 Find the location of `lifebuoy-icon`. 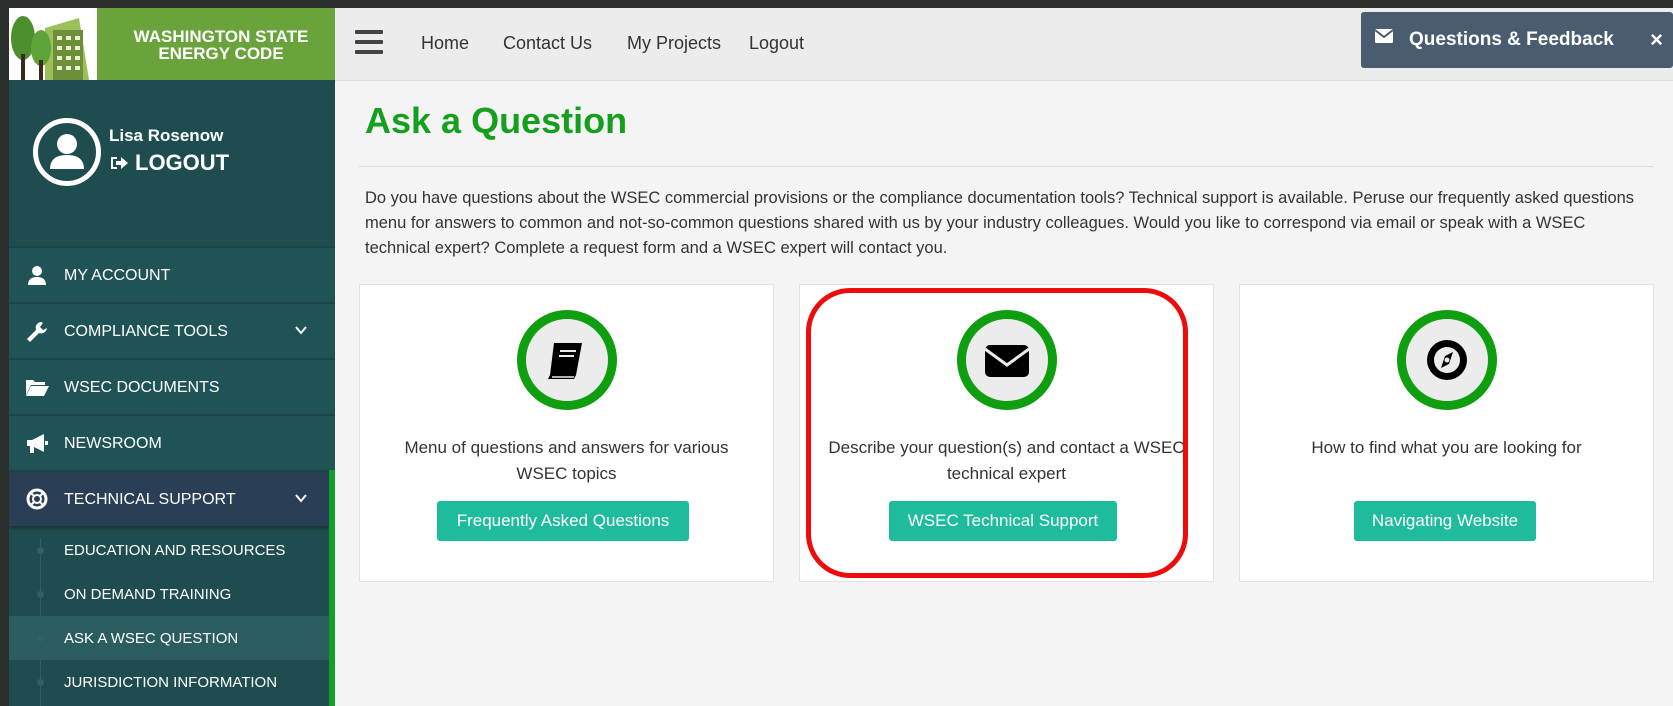

lifebuoy-icon is located at coordinates (37, 499).